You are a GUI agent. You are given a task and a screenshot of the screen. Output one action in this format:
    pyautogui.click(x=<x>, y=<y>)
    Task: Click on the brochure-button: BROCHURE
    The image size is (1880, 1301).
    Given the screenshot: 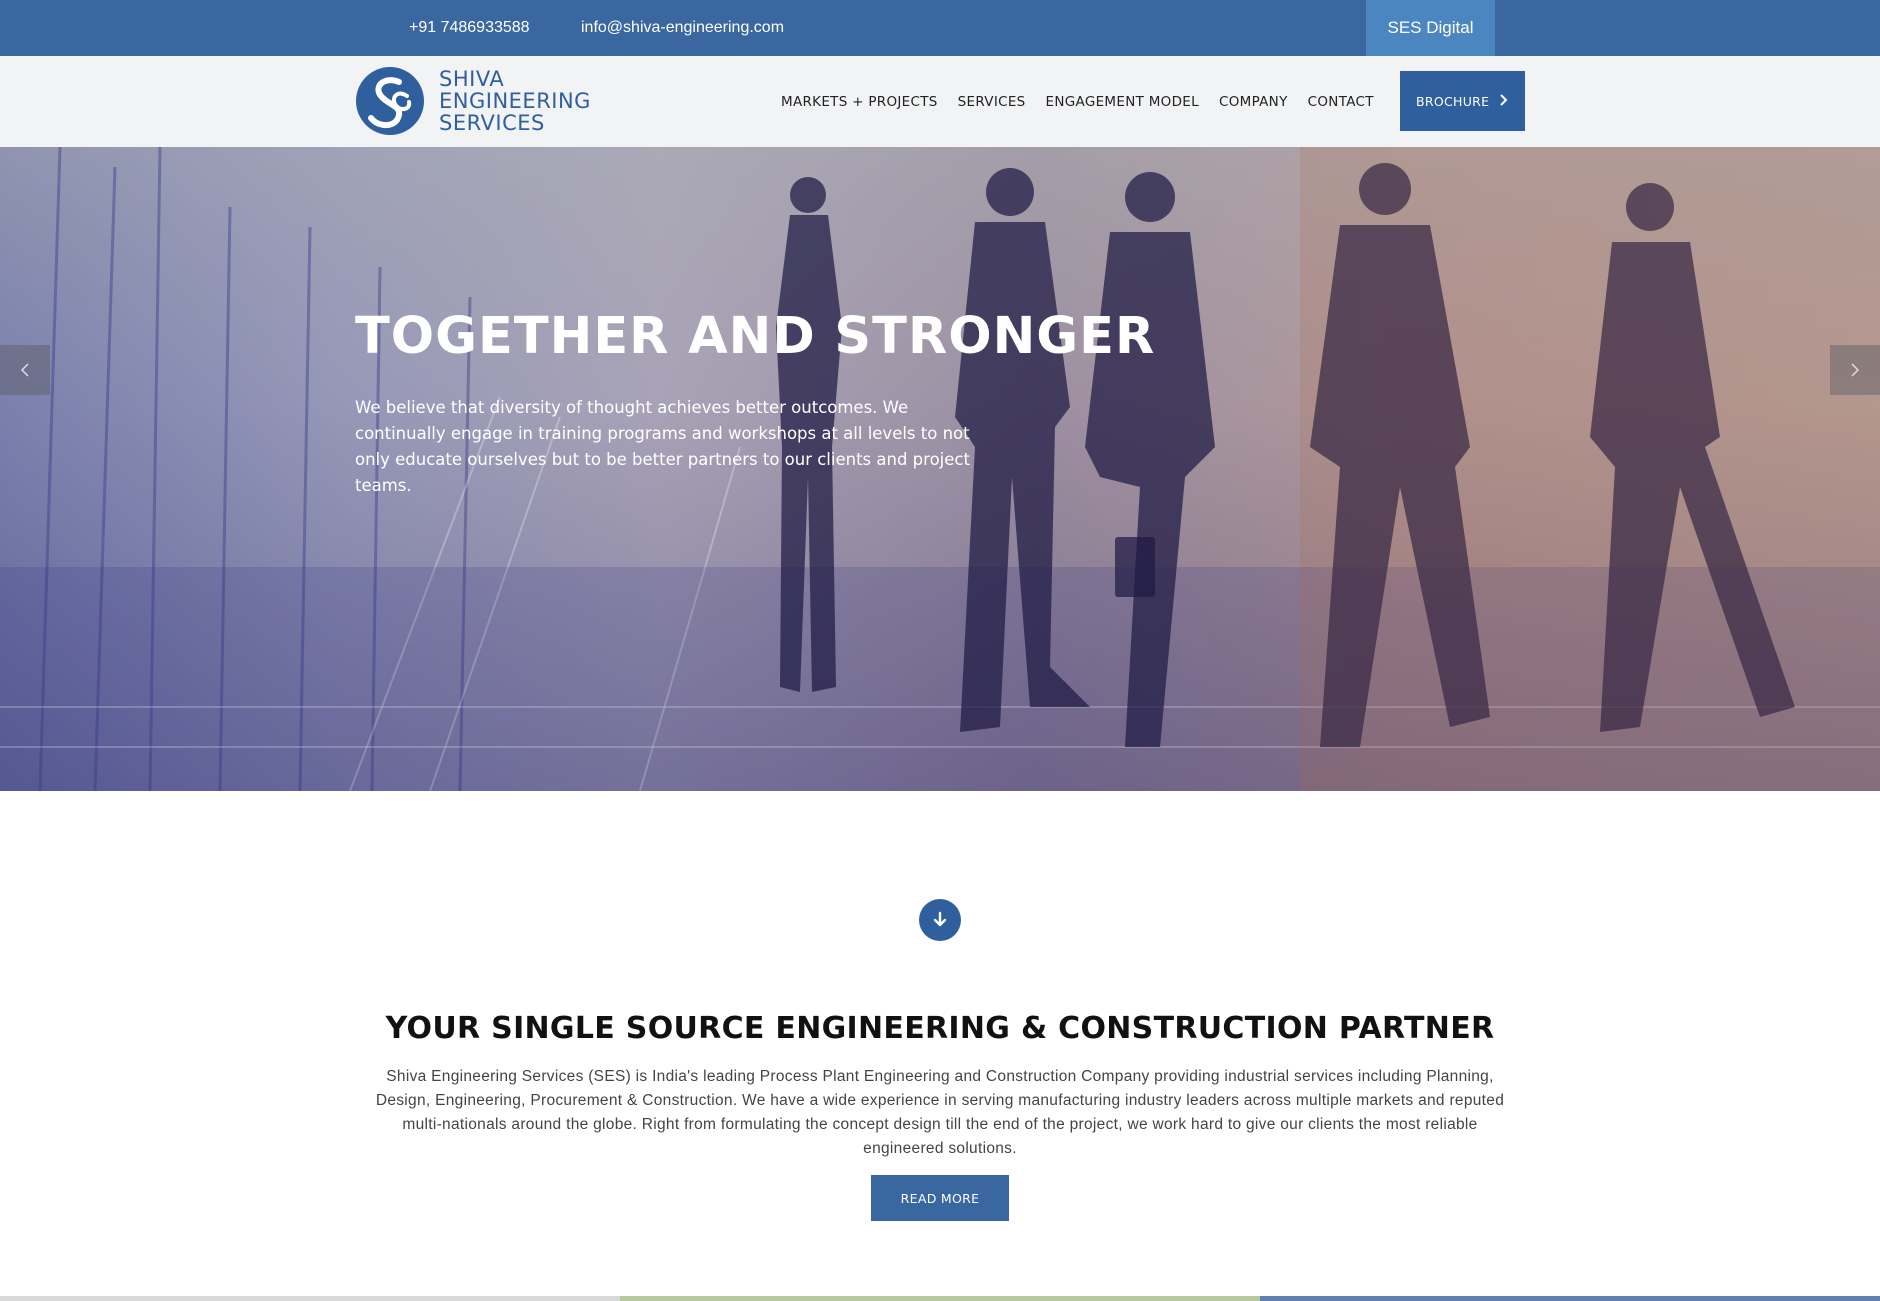 What is the action you would take?
    pyautogui.click(x=1462, y=101)
    